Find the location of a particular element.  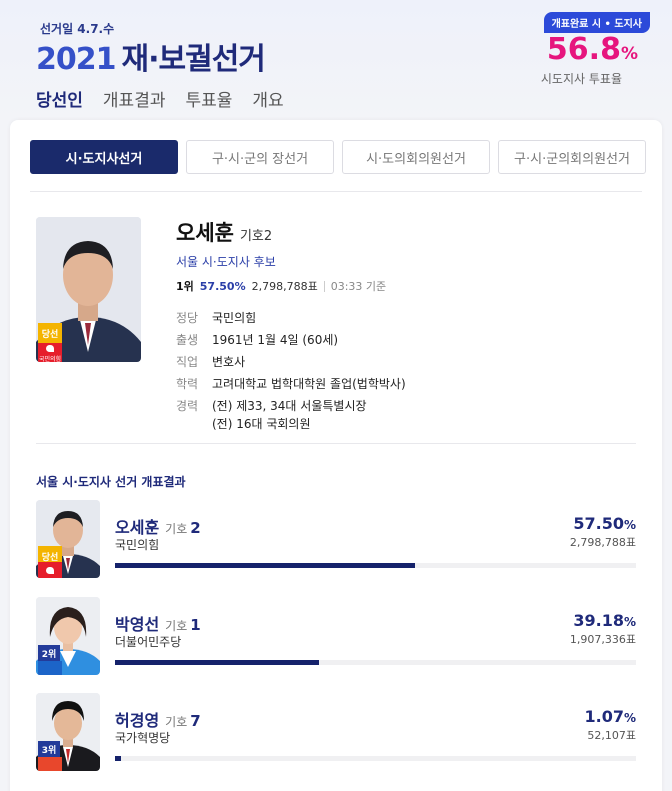

candidate-votes: 1,907,336표 is located at coordinates (602, 639).